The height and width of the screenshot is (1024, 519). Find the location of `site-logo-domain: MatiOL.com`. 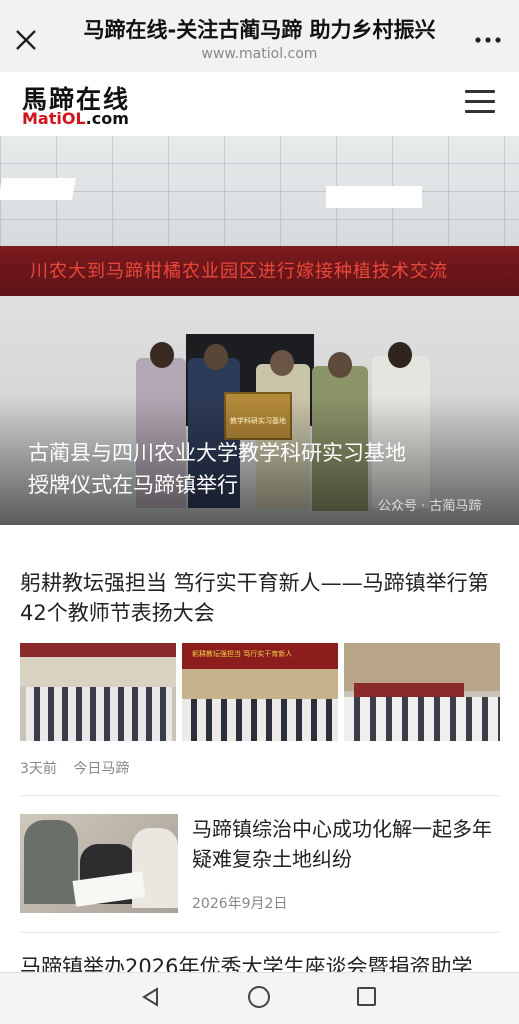

site-logo-domain: MatiOL.com is located at coordinates (75, 118).